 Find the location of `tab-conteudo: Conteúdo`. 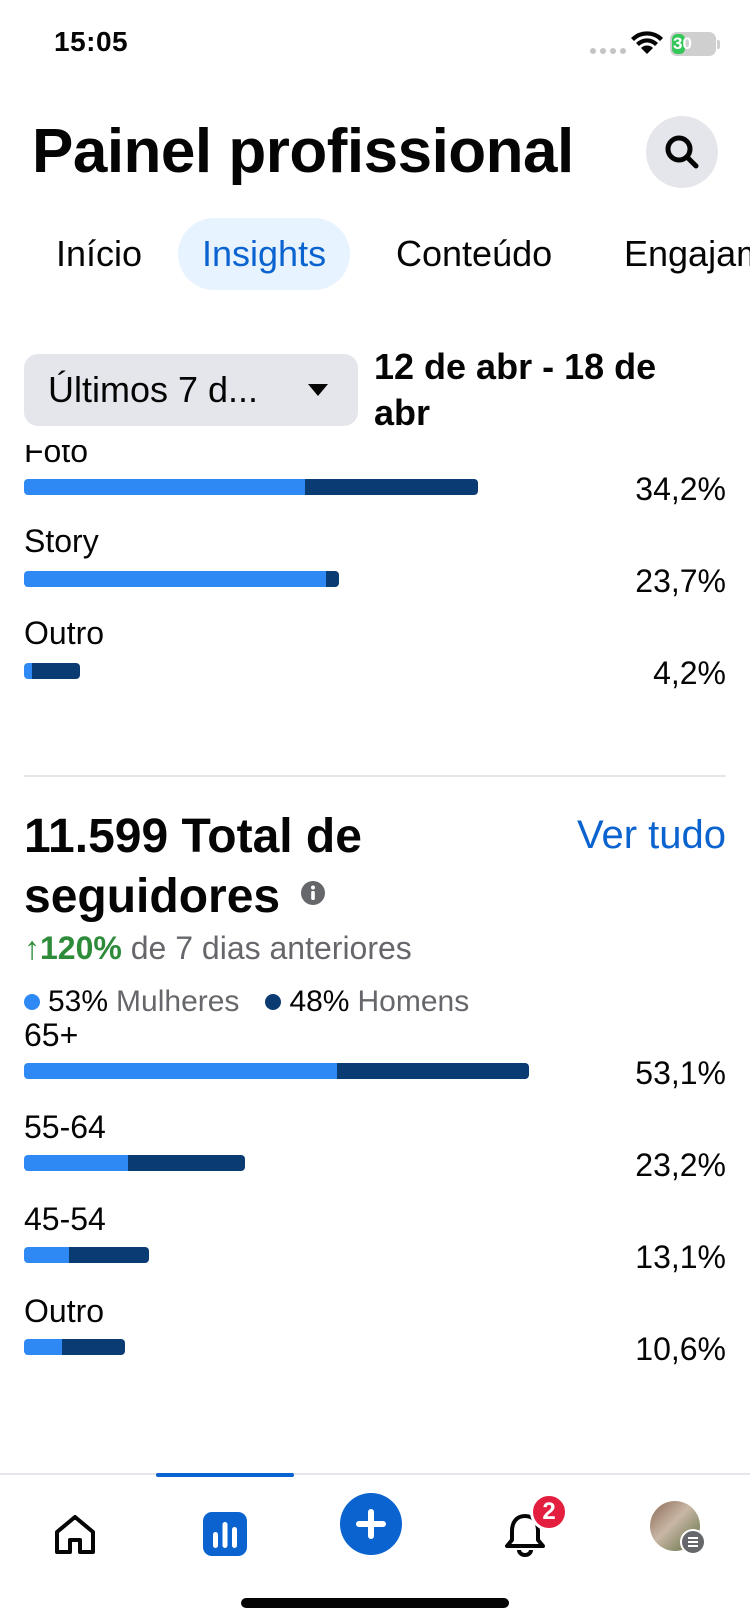

tab-conteudo: Conteúdo is located at coordinates (474, 254).